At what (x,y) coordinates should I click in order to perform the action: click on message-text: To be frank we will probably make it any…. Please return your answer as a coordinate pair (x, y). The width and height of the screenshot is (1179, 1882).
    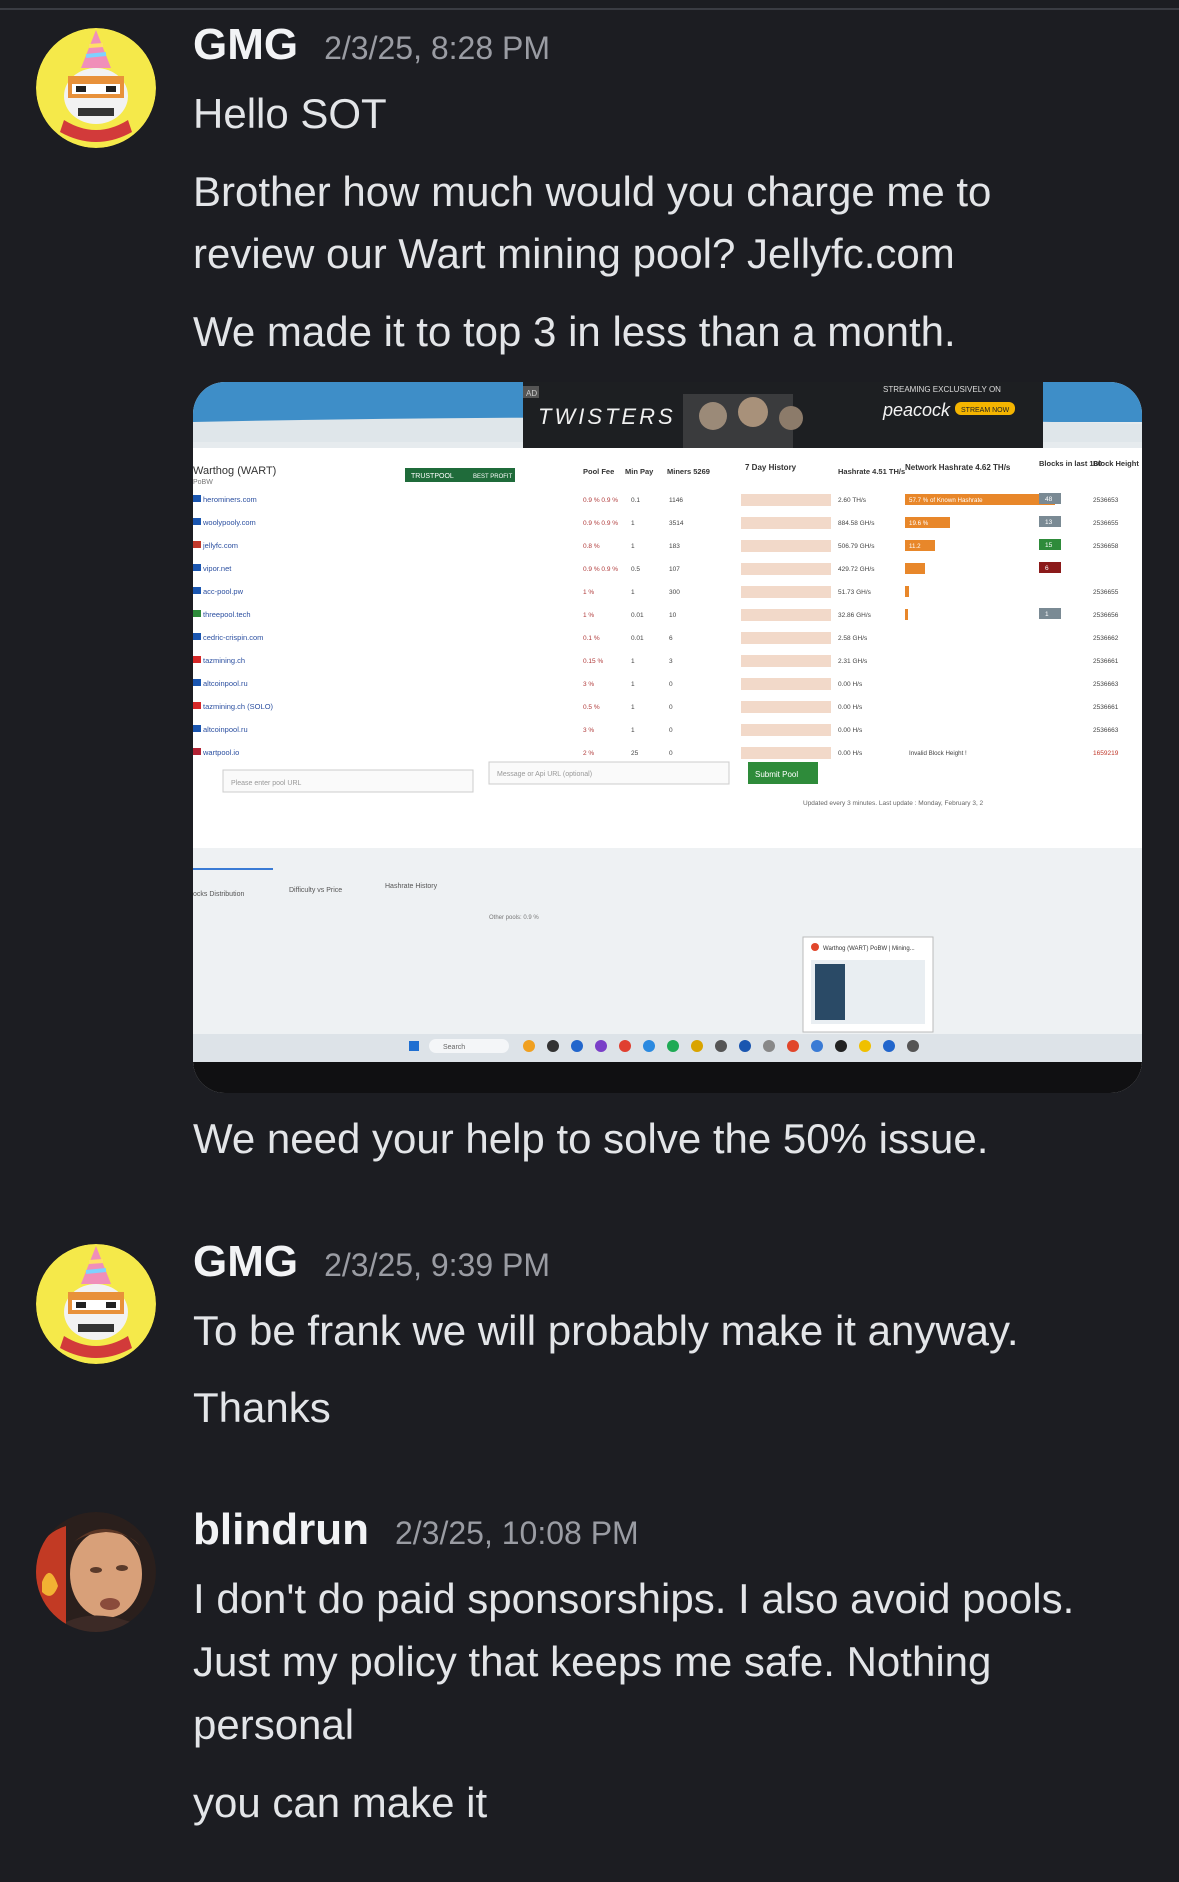
    Looking at the image, I should click on (606, 1330).